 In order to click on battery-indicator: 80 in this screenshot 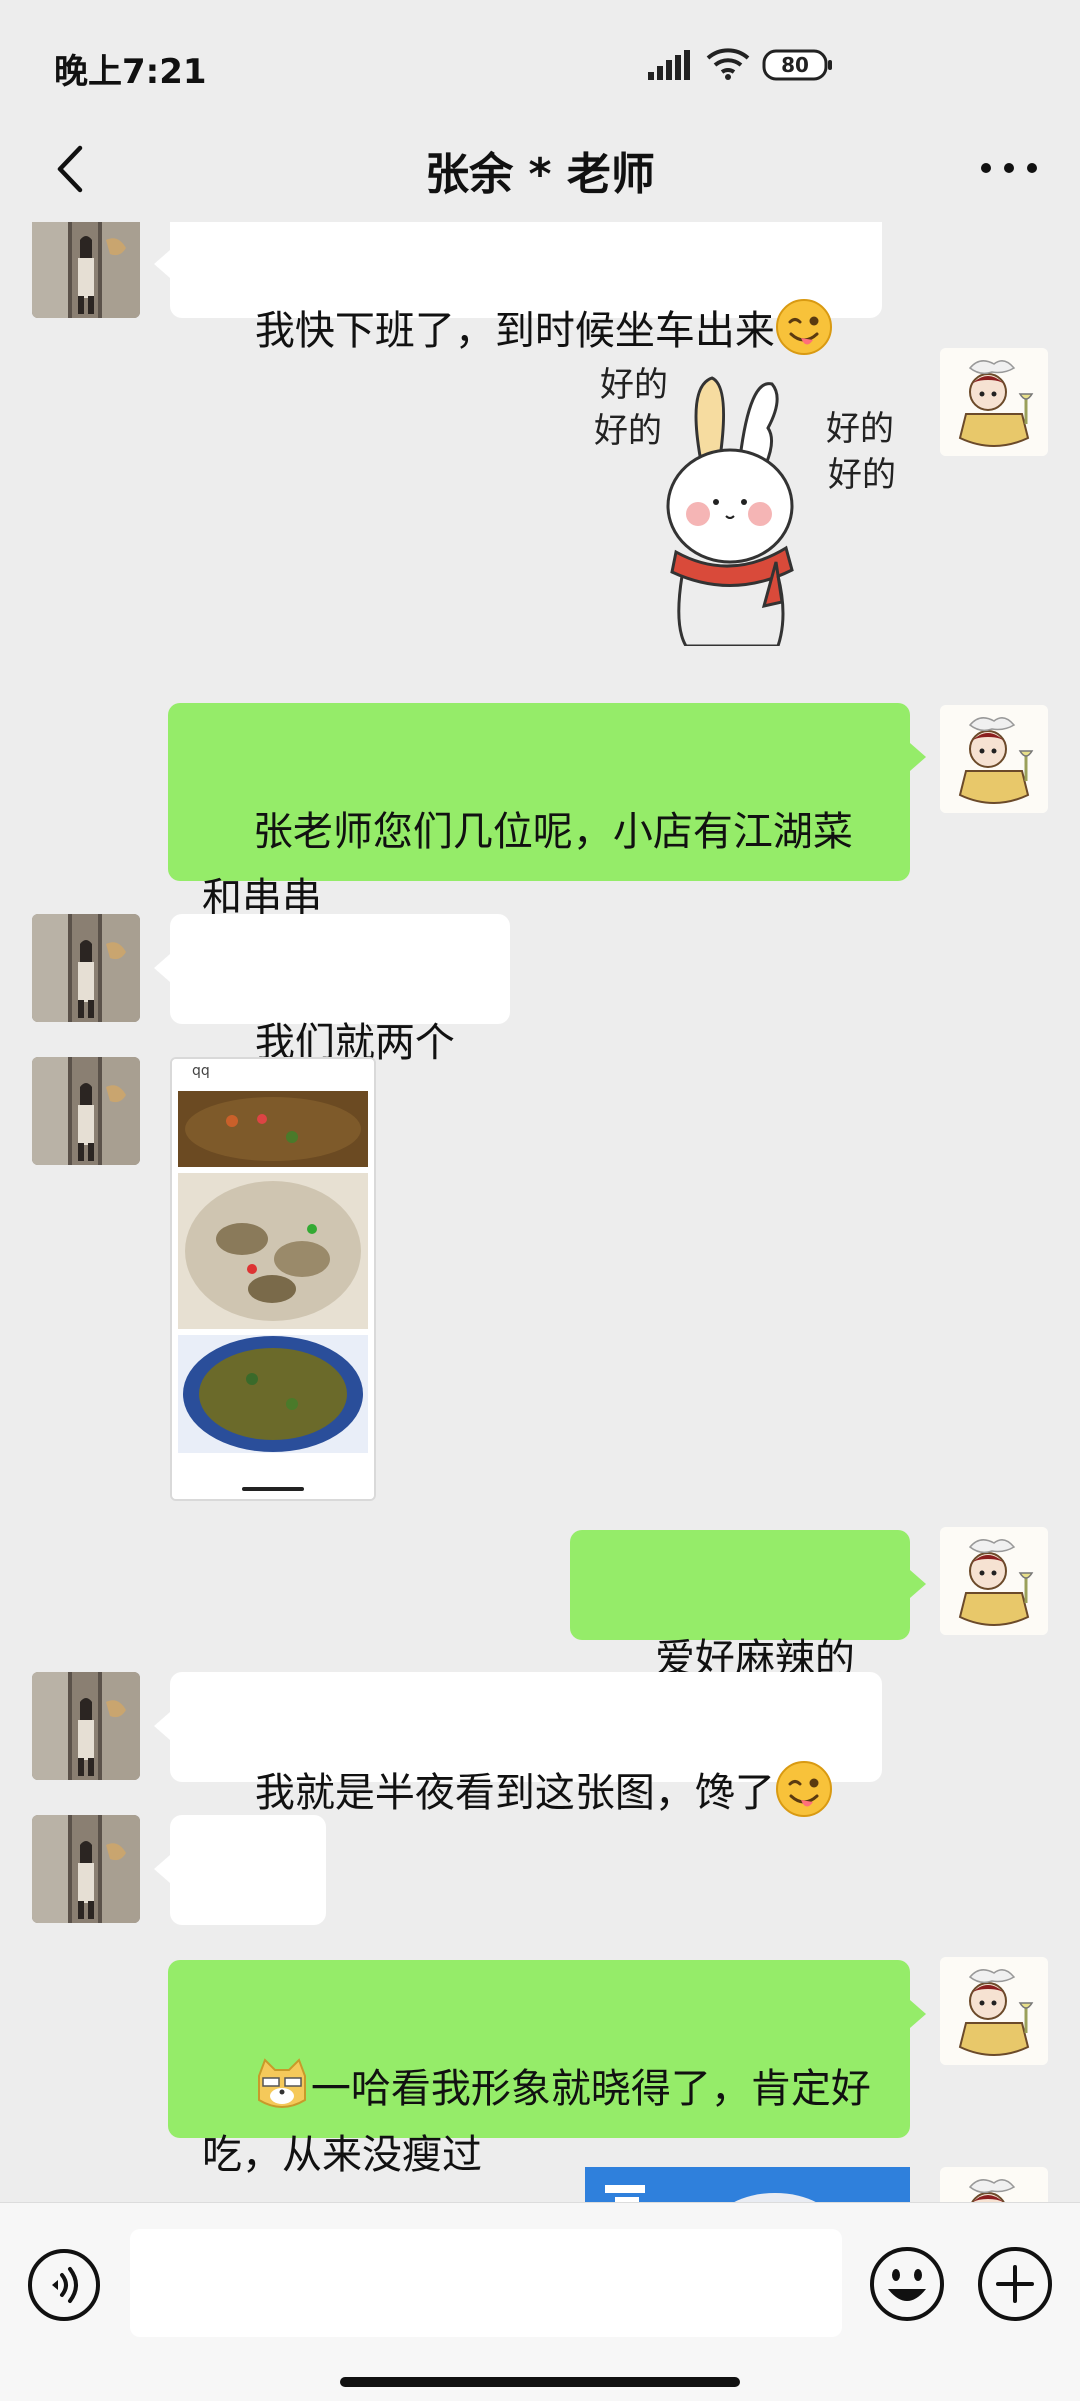, I will do `click(798, 65)`.